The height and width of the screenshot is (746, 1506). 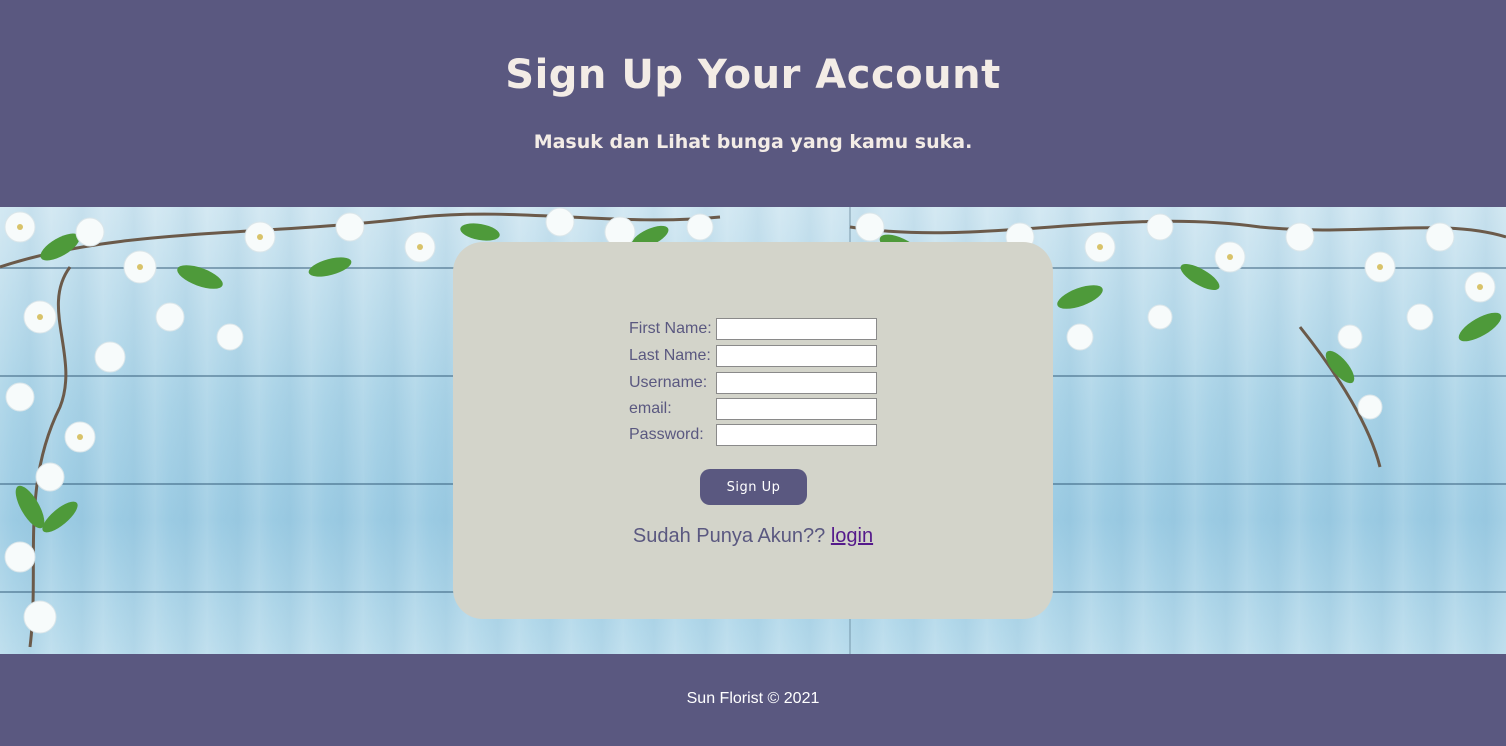 I want to click on username-field, so click(x=796, y=383).